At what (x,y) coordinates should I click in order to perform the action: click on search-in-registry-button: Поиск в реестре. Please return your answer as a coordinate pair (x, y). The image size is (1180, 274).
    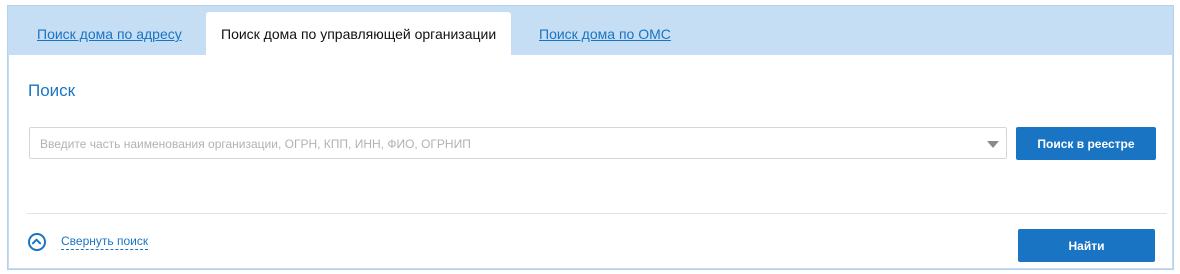
    Looking at the image, I should click on (1086, 143).